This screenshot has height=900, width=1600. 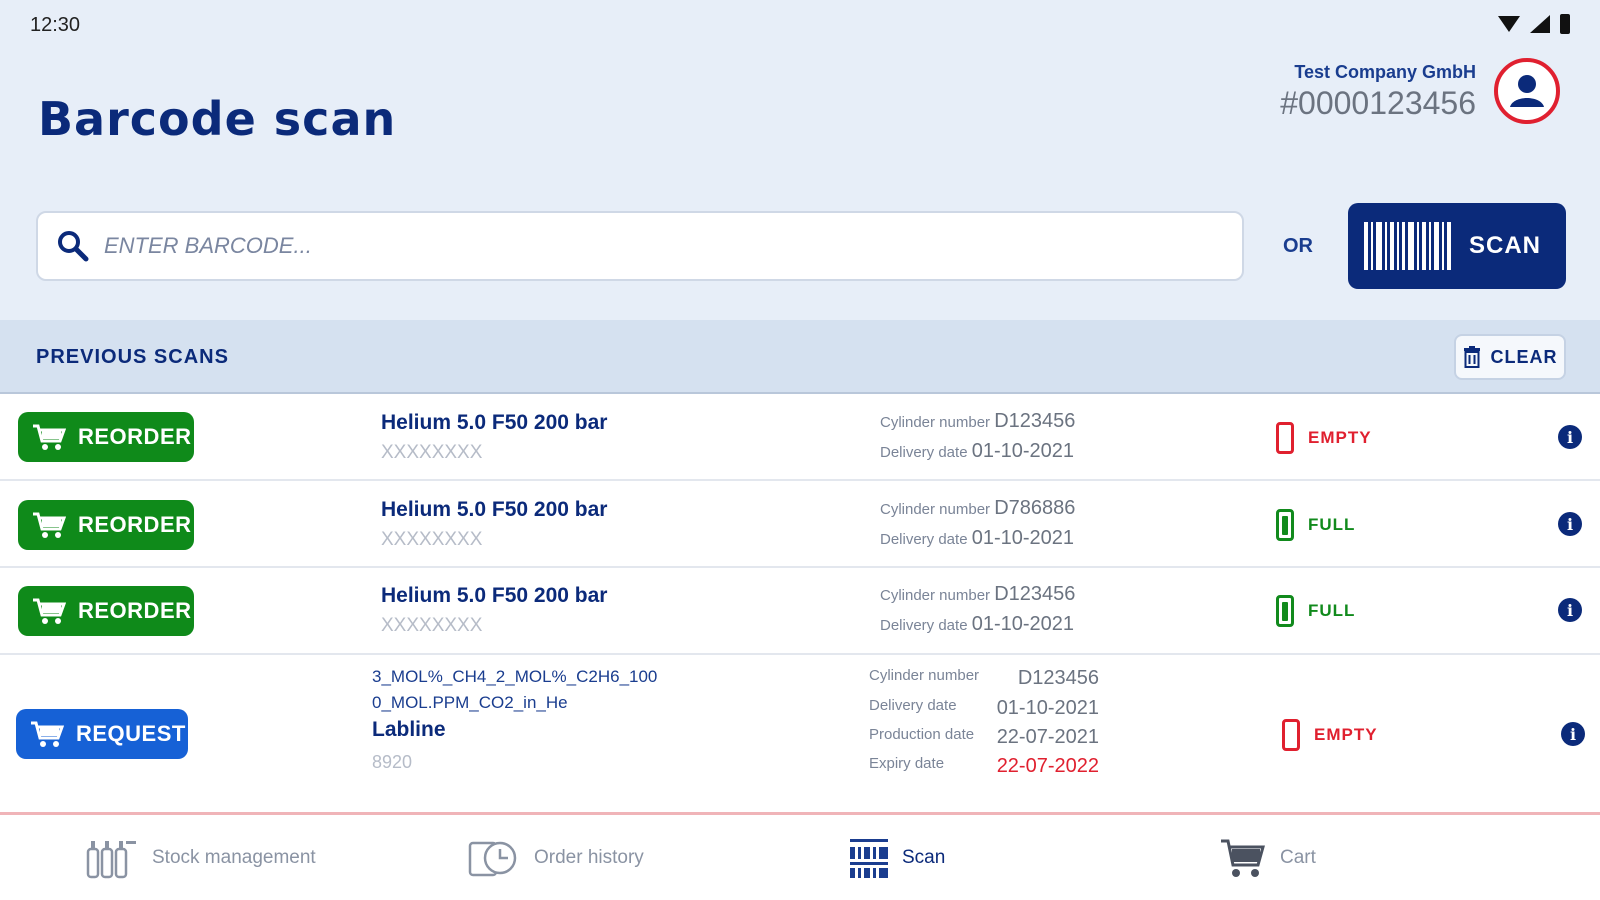 What do you see at coordinates (1565, 24) in the screenshot?
I see `battery-icon` at bounding box center [1565, 24].